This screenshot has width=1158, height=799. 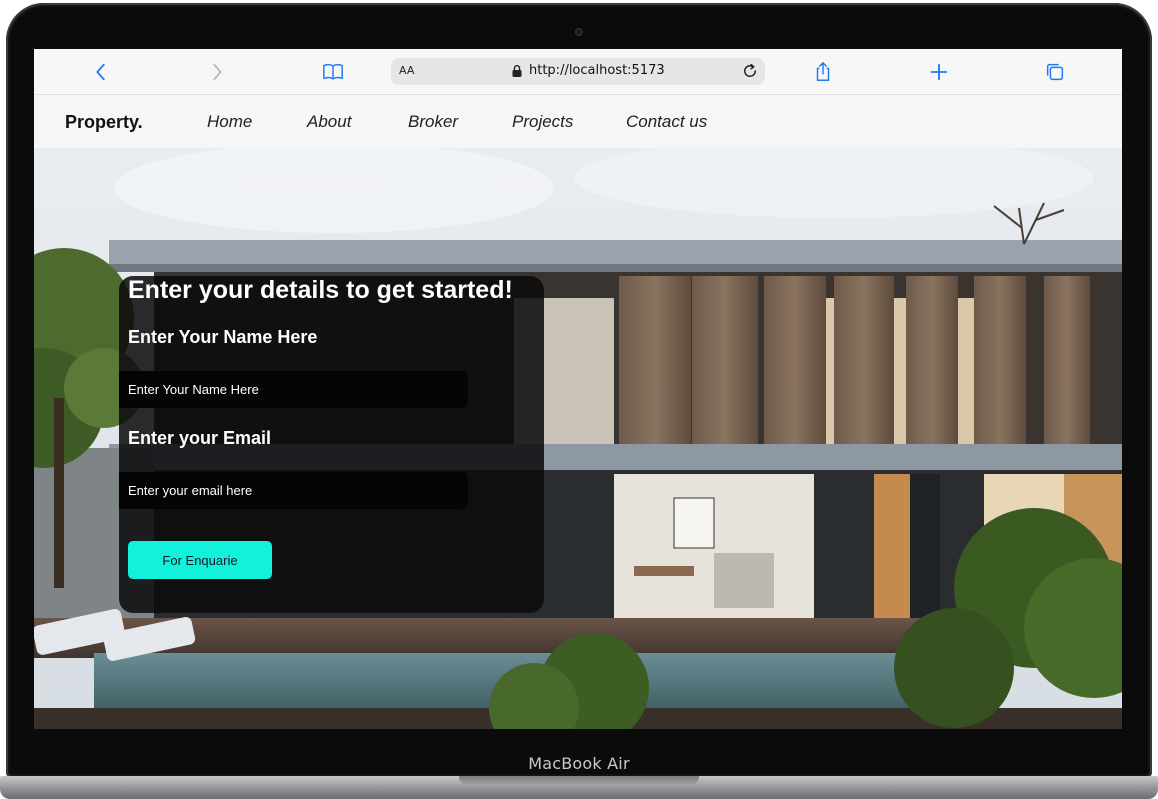 I want to click on nav-projects: Projects, so click(x=542, y=122).